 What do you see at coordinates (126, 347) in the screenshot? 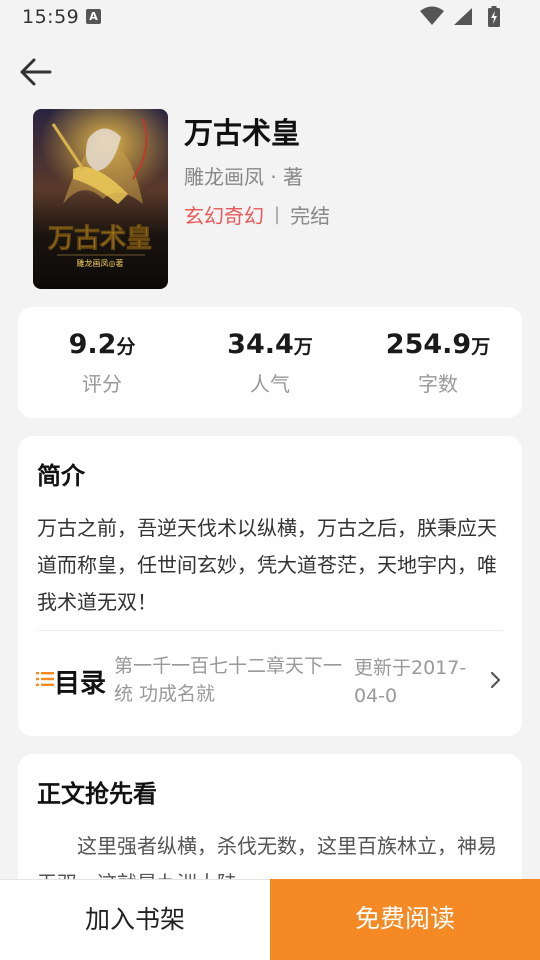
I see `stat-unit: 分` at bounding box center [126, 347].